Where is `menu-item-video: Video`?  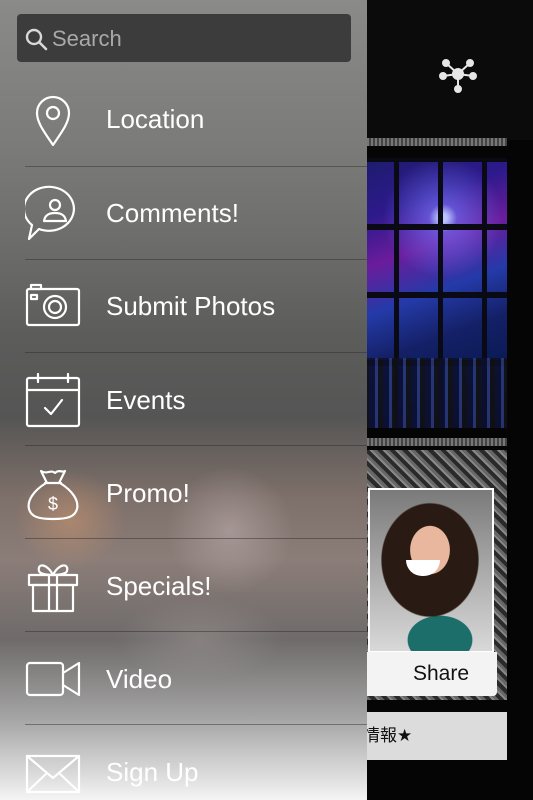
menu-item-video: Video is located at coordinates (183, 677).